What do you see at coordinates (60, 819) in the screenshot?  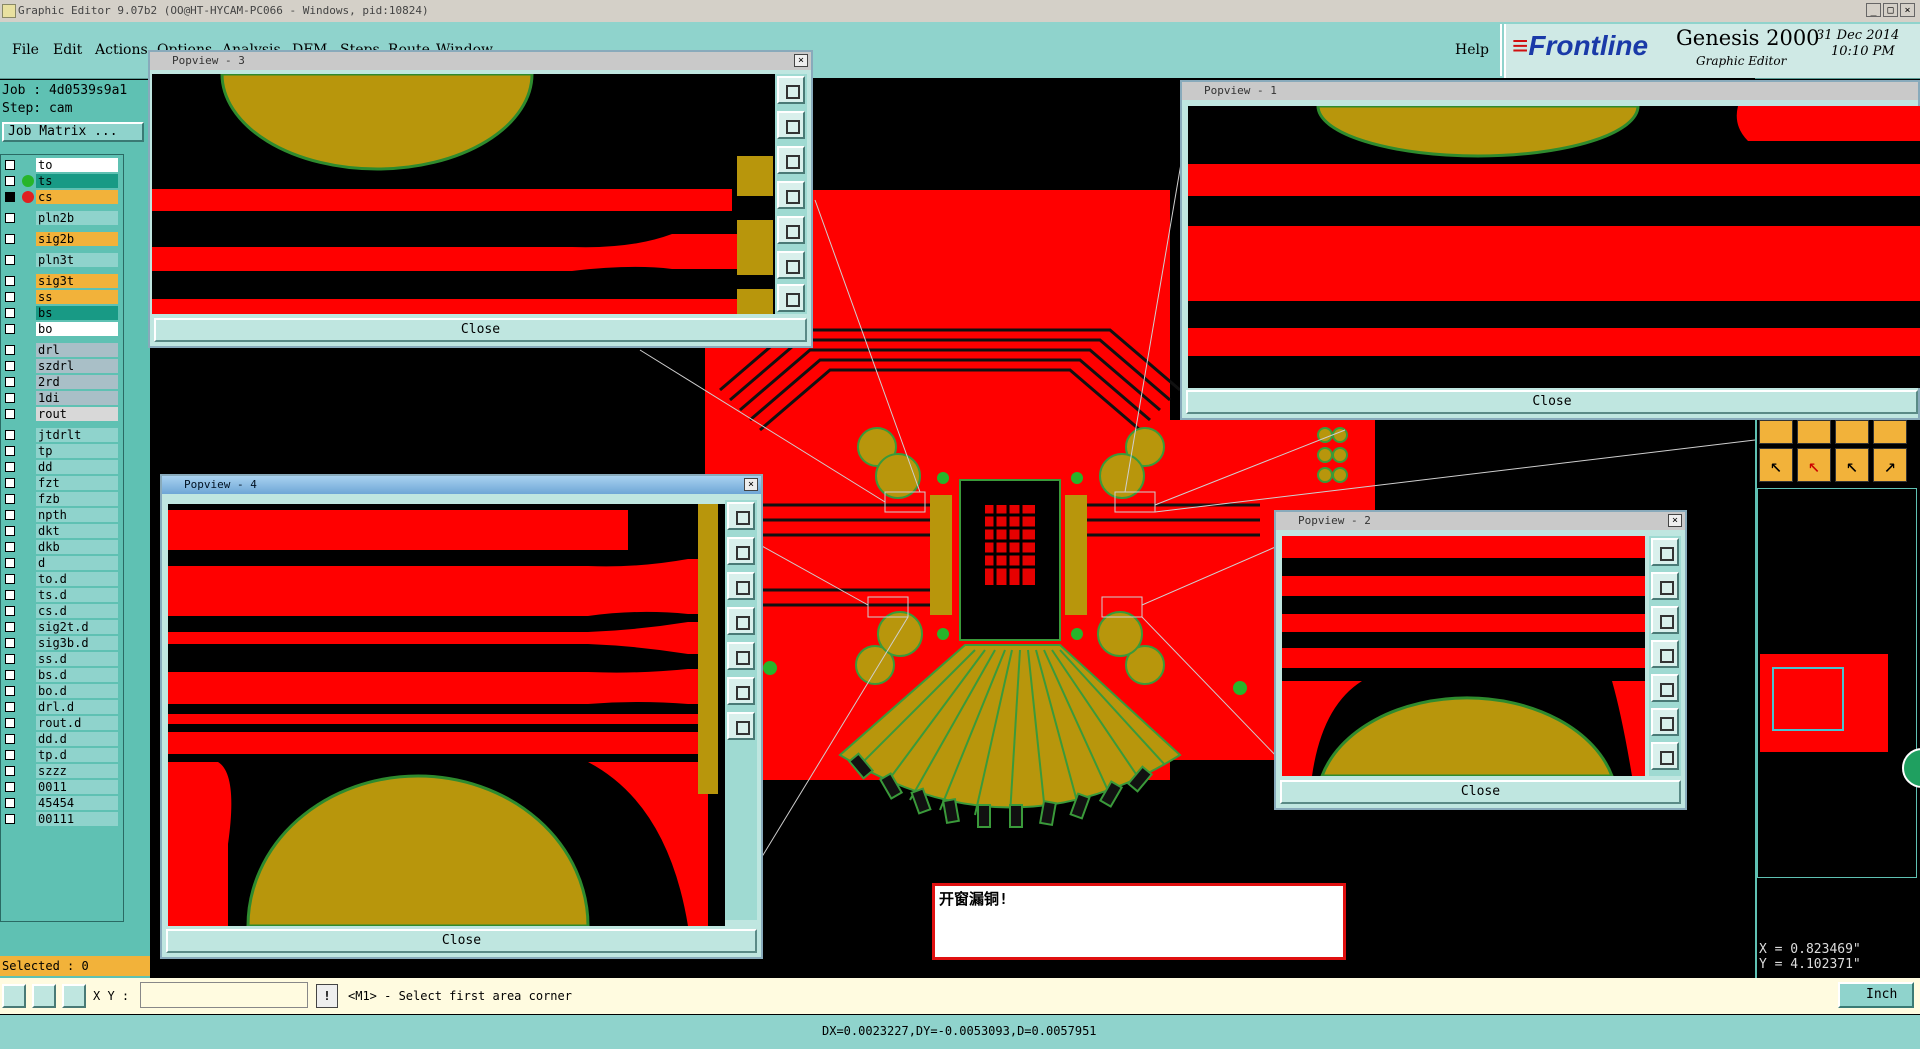 I see `layer-row-00111: 00111` at bounding box center [60, 819].